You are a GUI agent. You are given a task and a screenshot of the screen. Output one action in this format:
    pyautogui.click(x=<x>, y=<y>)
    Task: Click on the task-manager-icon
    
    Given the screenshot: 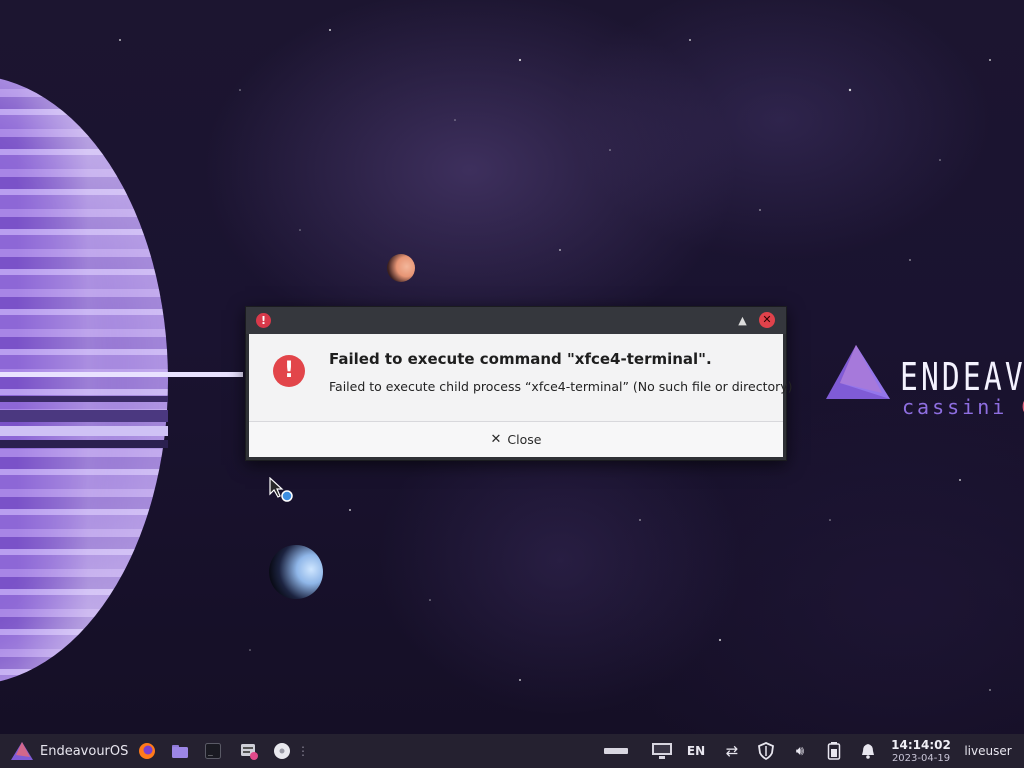 What is the action you would take?
    pyautogui.click(x=249, y=752)
    